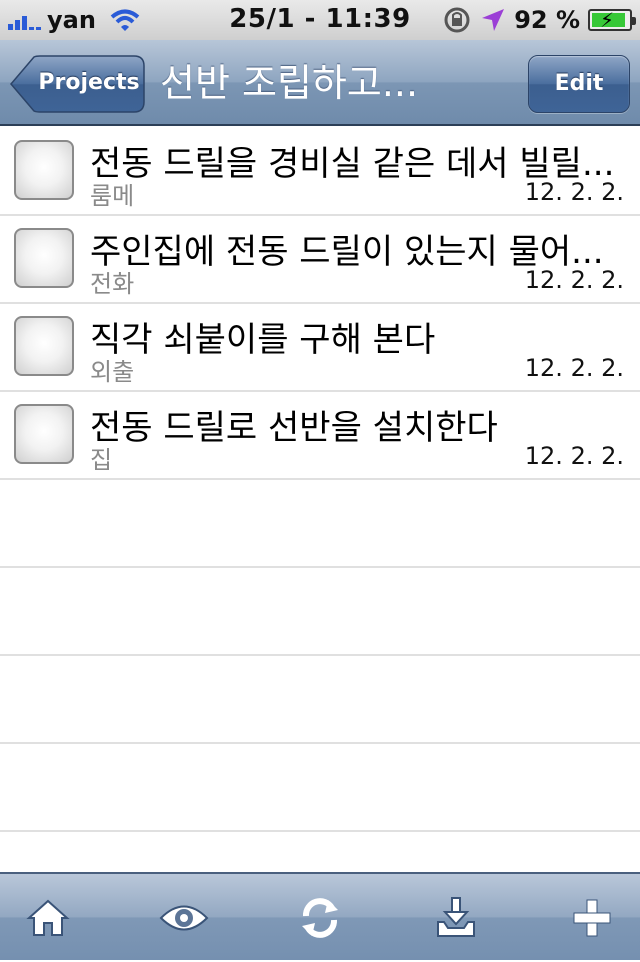  I want to click on task-context: 외출, so click(112, 372).